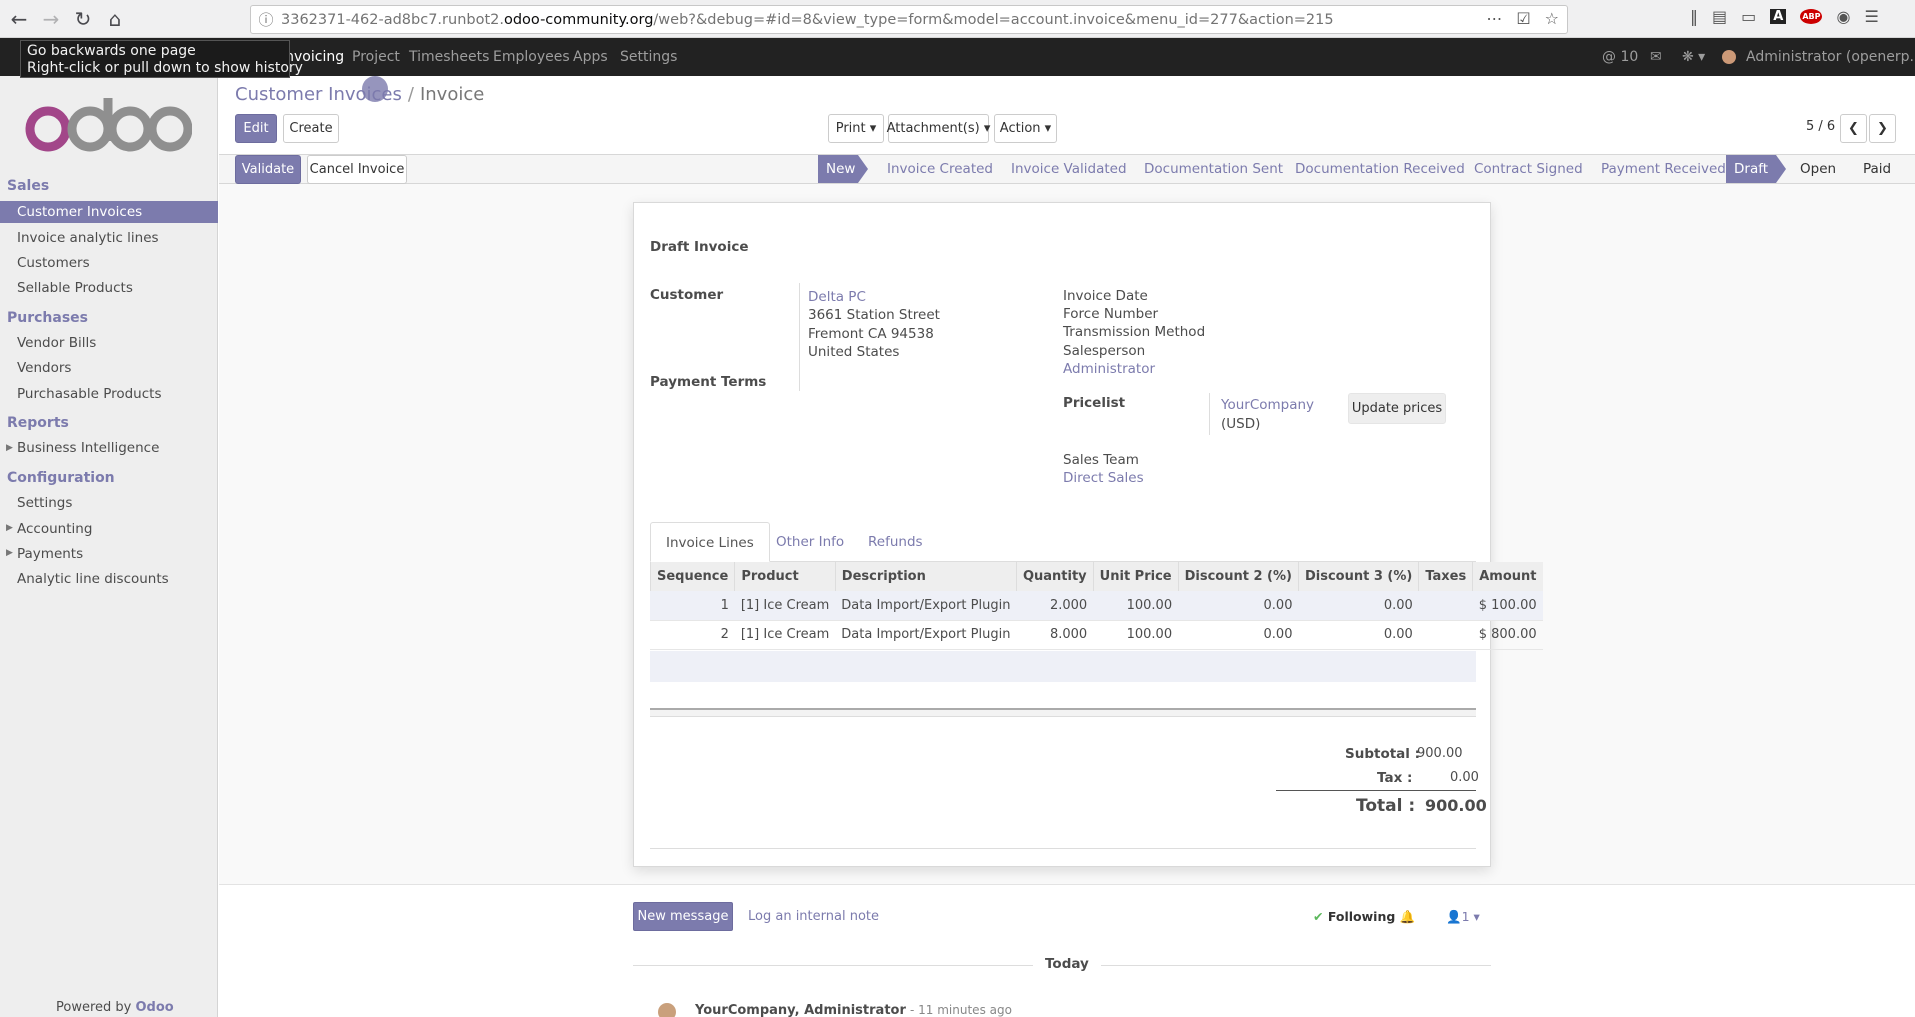 The width and height of the screenshot is (1915, 1017). Describe the element at coordinates (357, 169) in the screenshot. I see `cancel-invoice-button: Cancel Invoice` at that location.